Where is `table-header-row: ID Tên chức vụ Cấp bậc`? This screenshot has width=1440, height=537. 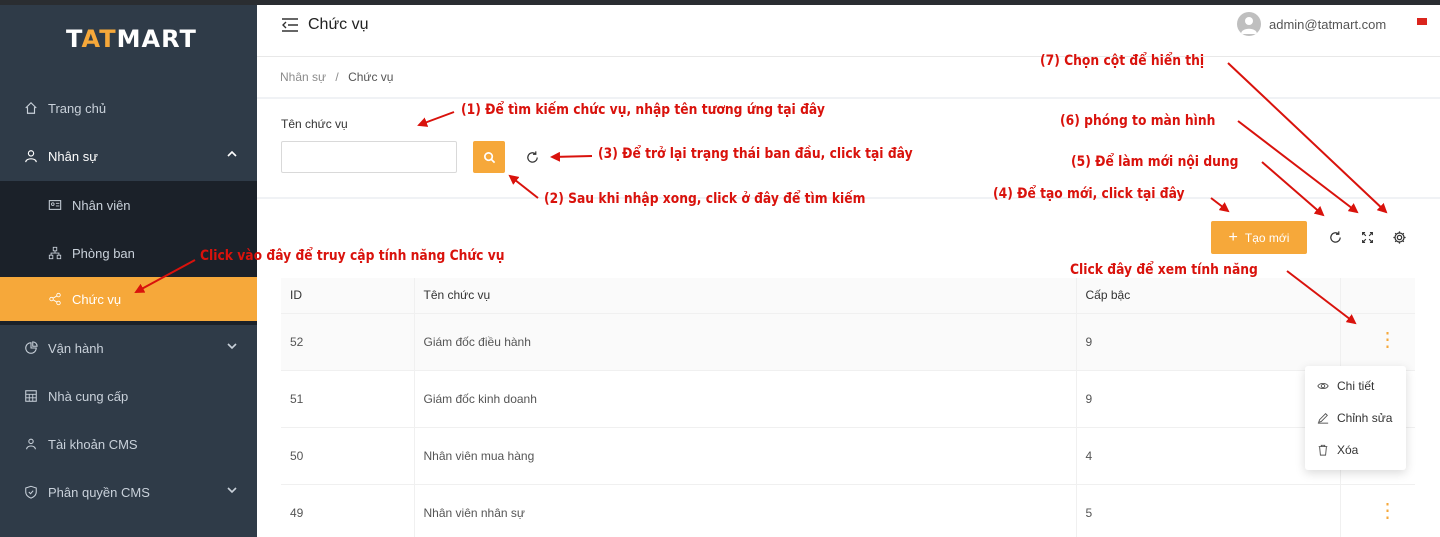
table-header-row: ID Tên chức vụ Cấp bậc is located at coordinates (848, 296).